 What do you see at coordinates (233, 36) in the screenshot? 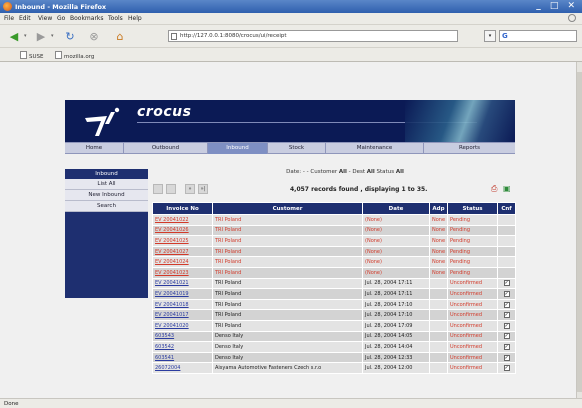
I see `address-text: http://127.0.0.1:8080/crocus/ui/receipt` at bounding box center [233, 36].